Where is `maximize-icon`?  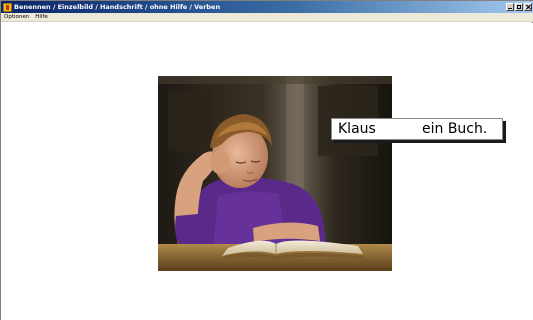
maximize-icon is located at coordinates (519, 7).